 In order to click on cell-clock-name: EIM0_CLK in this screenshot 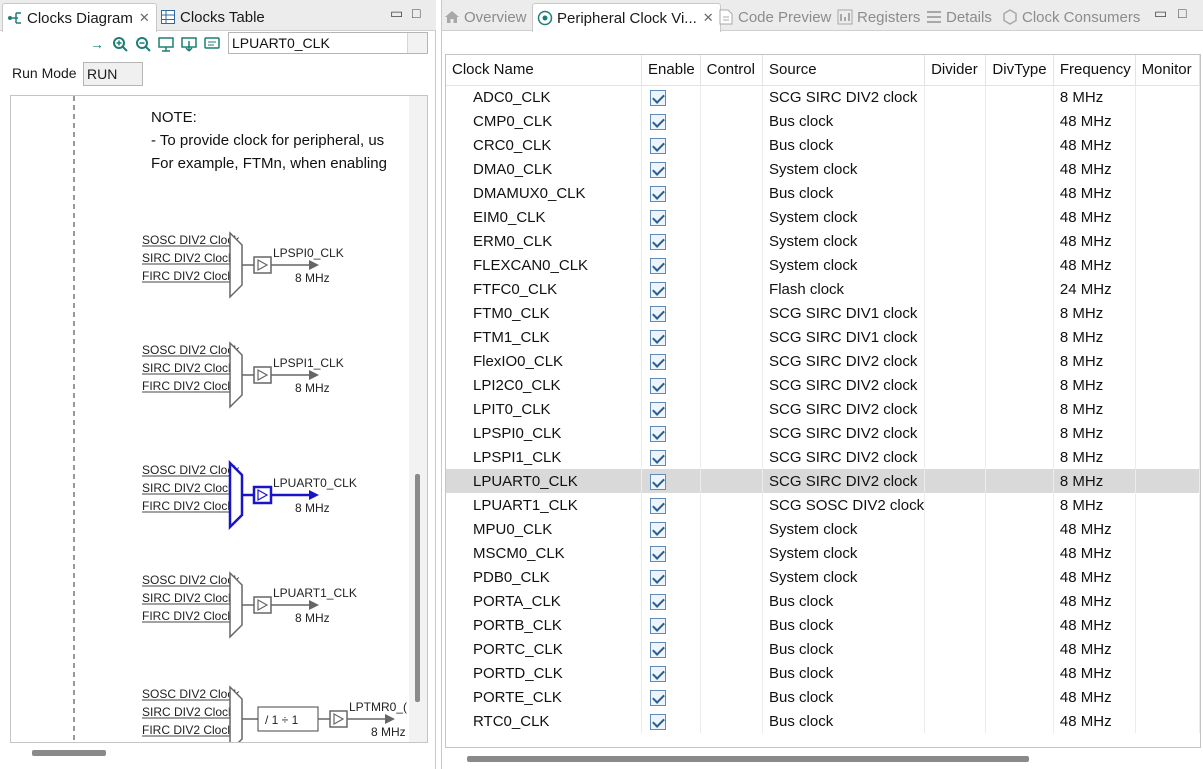, I will do `click(544, 217)`.